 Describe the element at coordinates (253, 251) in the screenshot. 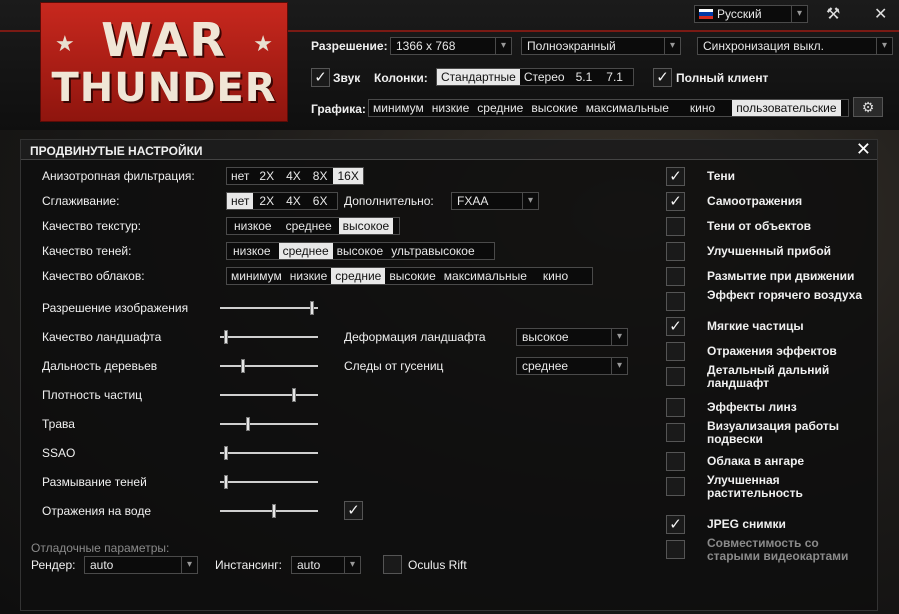

I see `shadow-option: низкое` at that location.